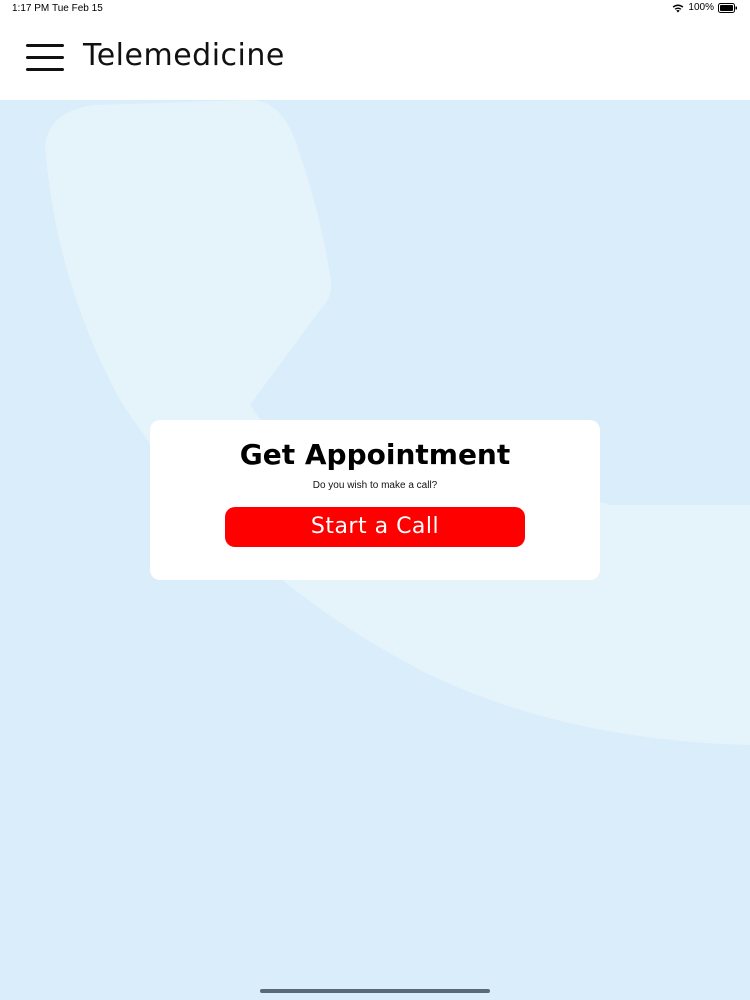  What do you see at coordinates (375, 527) in the screenshot?
I see `start-call-button: Start a Call` at bounding box center [375, 527].